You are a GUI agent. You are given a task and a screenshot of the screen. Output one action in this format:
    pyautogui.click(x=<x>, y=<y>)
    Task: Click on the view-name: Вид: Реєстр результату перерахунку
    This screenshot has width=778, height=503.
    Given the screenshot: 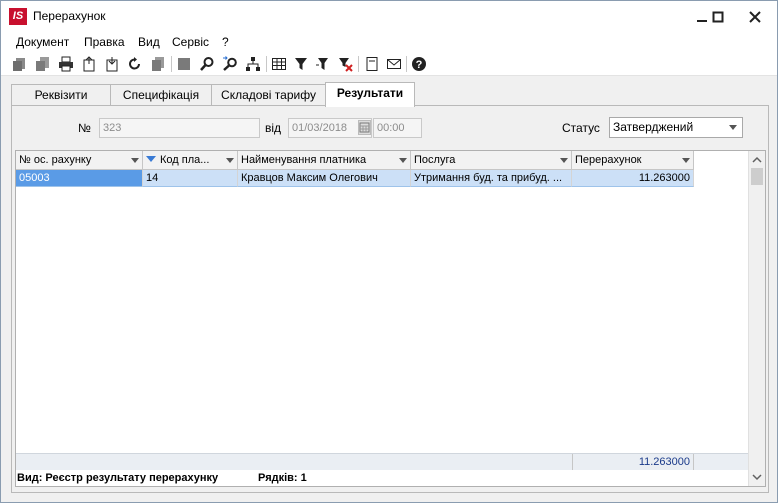 What is the action you would take?
    pyautogui.click(x=118, y=478)
    